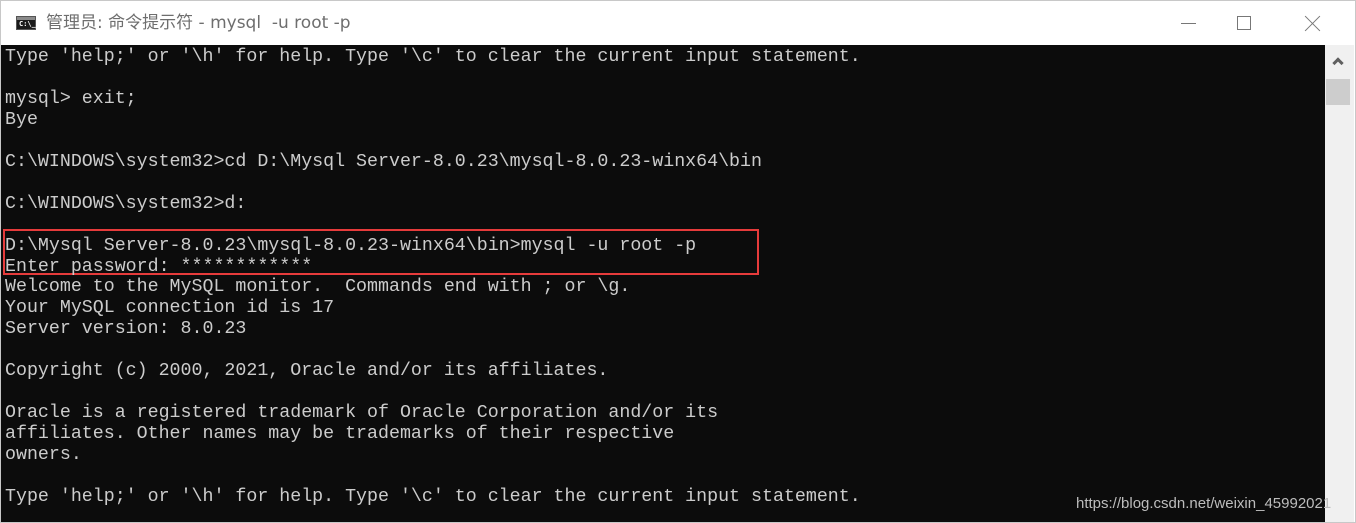  Describe the element at coordinates (1338, 92) in the screenshot. I see `scroll-thumb` at that location.